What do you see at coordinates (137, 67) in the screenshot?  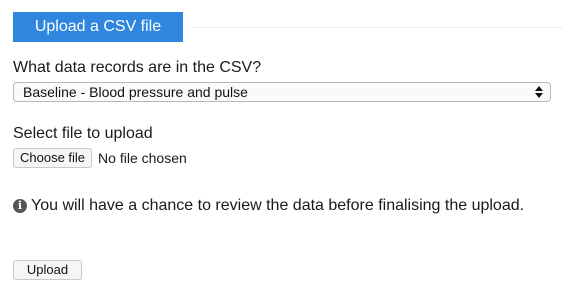 I see `record-type-label: What data records are in the CSV?` at bounding box center [137, 67].